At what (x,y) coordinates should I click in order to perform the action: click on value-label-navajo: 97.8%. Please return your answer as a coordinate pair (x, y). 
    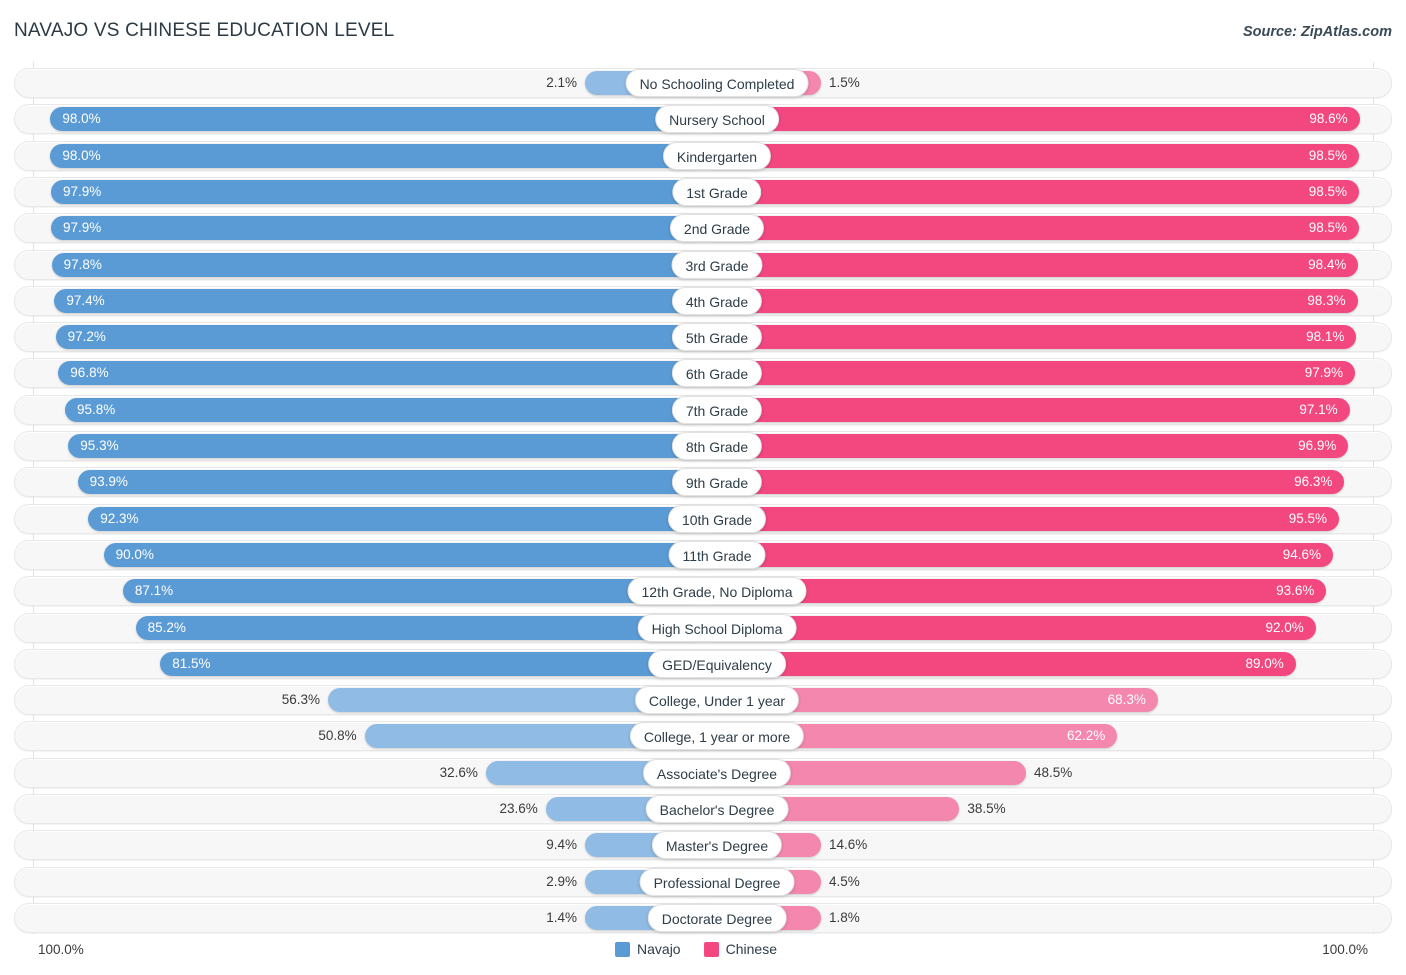
    Looking at the image, I should click on (82, 264).